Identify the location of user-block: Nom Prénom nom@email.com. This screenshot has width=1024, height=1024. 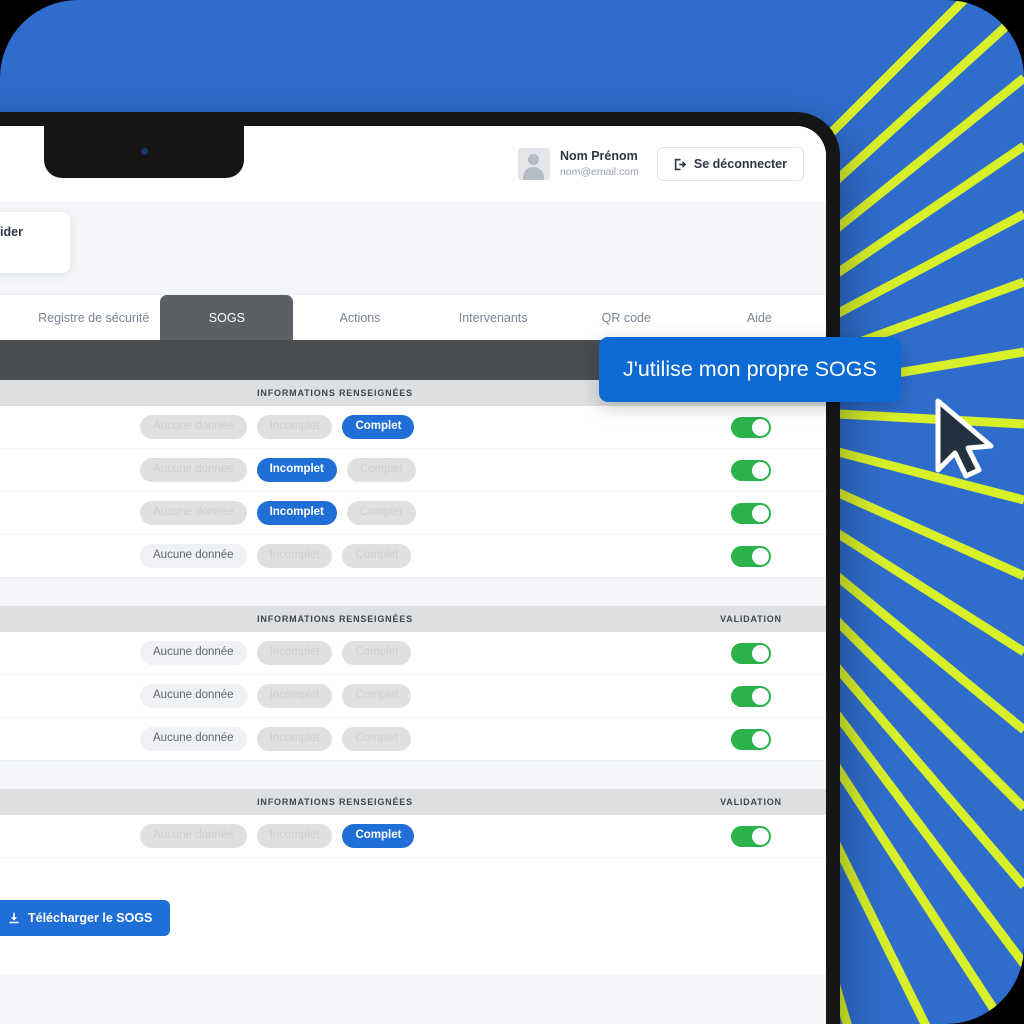
(578, 164).